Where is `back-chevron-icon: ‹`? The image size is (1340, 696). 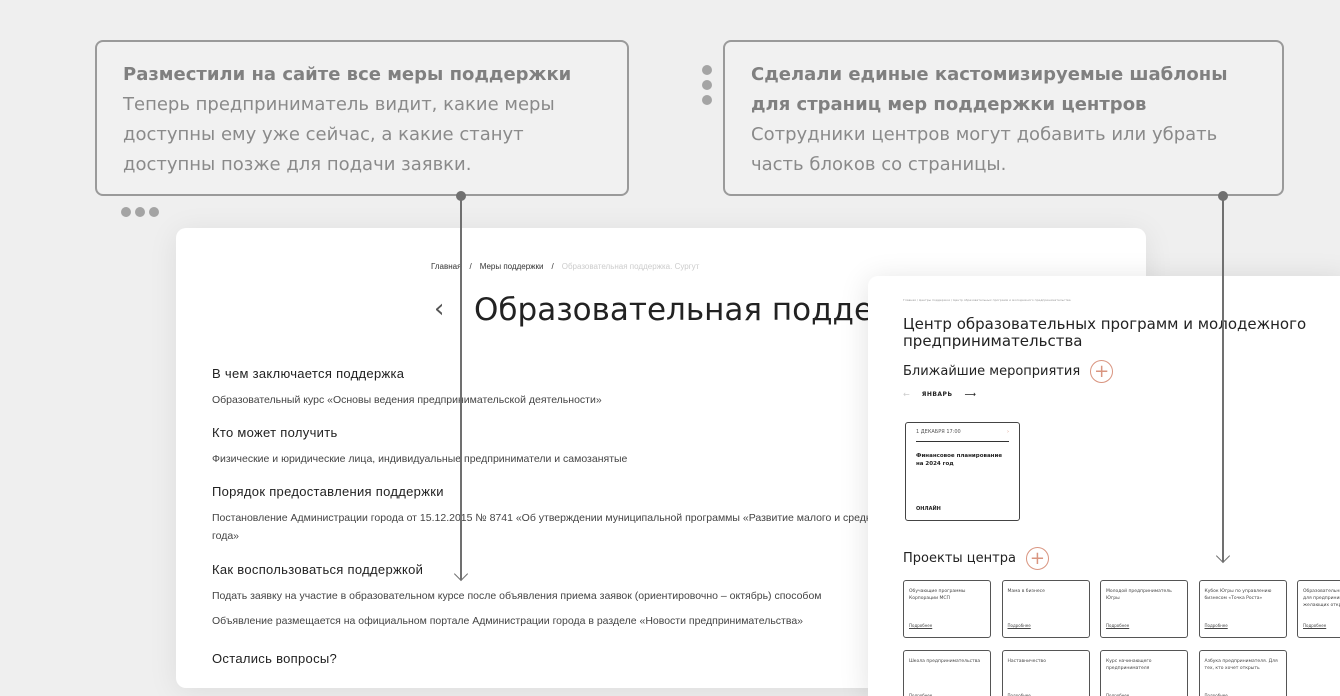 back-chevron-icon: ‹ is located at coordinates (439, 309).